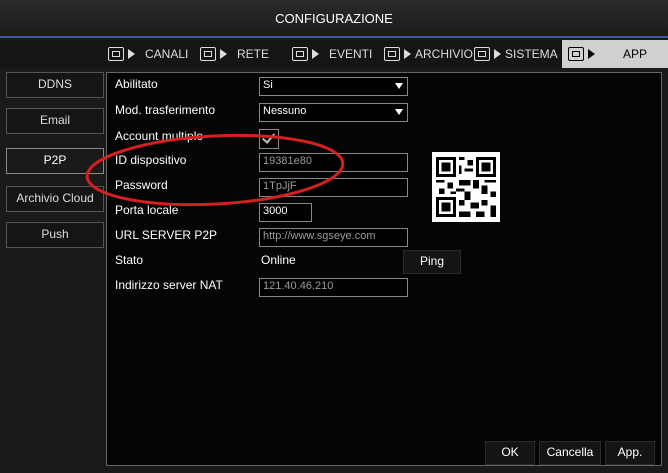  I want to click on warning-icon, so click(300, 54).